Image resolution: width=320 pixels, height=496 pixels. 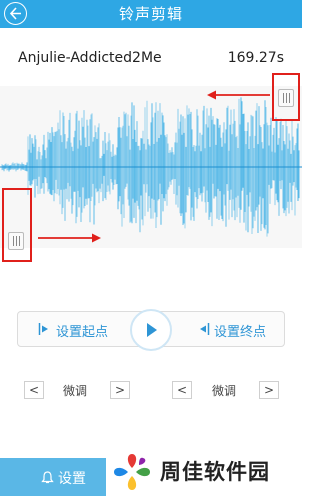 I want to click on set-start-icon, so click(x=43, y=329).